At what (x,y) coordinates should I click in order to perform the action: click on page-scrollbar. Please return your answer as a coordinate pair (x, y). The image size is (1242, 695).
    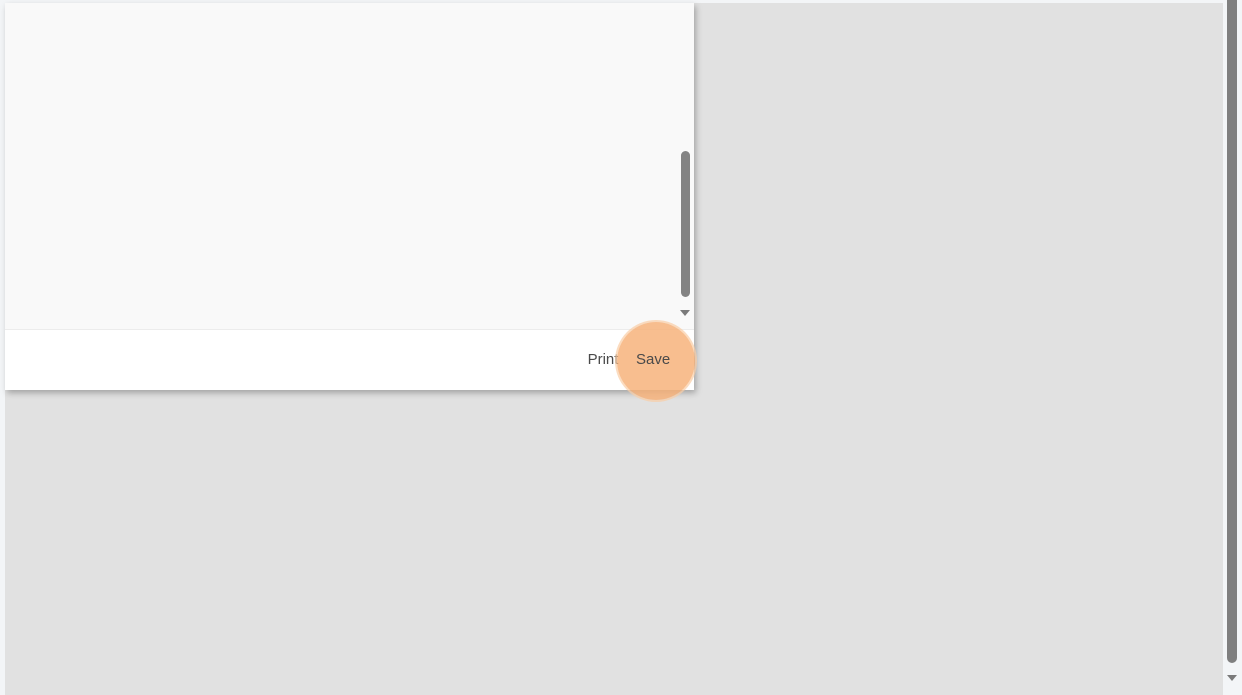
    Looking at the image, I should click on (1233, 347).